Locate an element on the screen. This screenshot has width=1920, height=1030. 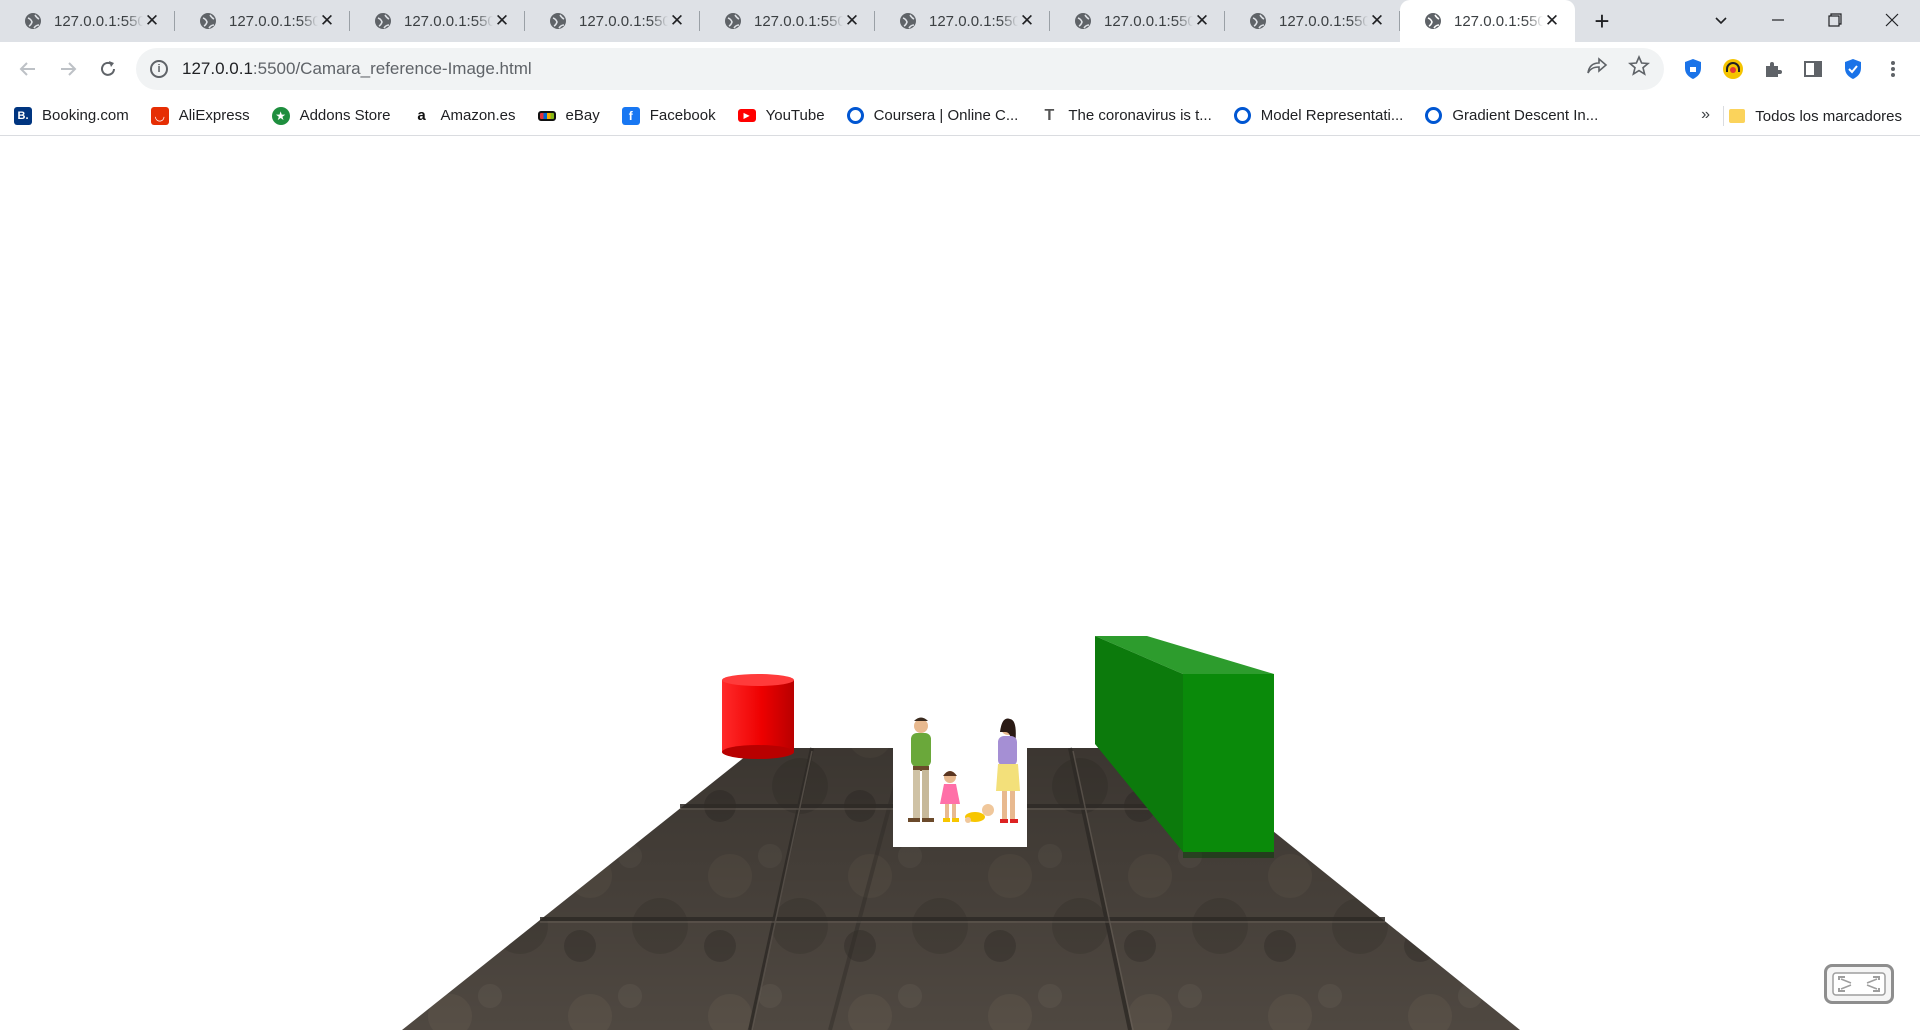
reload-button is located at coordinates (108, 69).